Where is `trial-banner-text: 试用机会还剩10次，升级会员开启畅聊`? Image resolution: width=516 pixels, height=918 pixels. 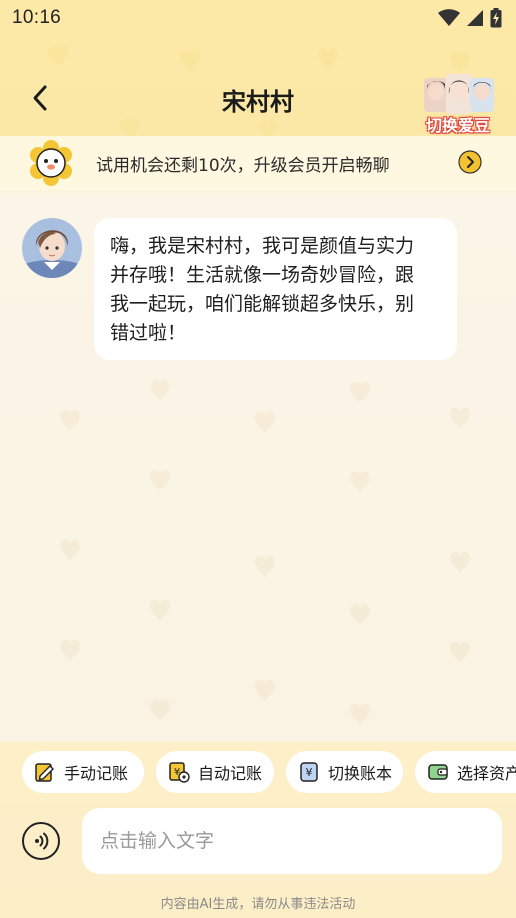 trial-banner-text: 试用机会还剩10次，升级会员开启畅聊 is located at coordinates (243, 166).